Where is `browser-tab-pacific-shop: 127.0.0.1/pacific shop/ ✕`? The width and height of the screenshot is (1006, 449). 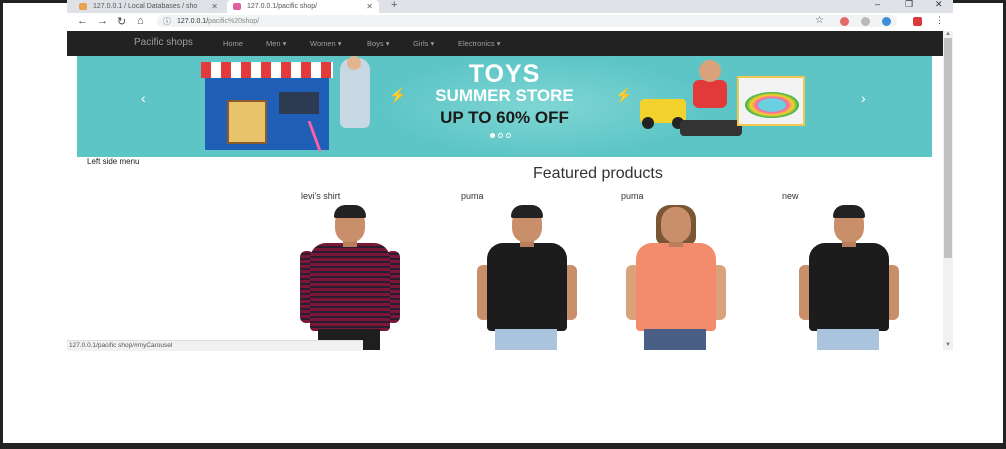
browser-tab-pacific-shop: 127.0.0.1/pacific shop/ ✕ is located at coordinates (303, 6).